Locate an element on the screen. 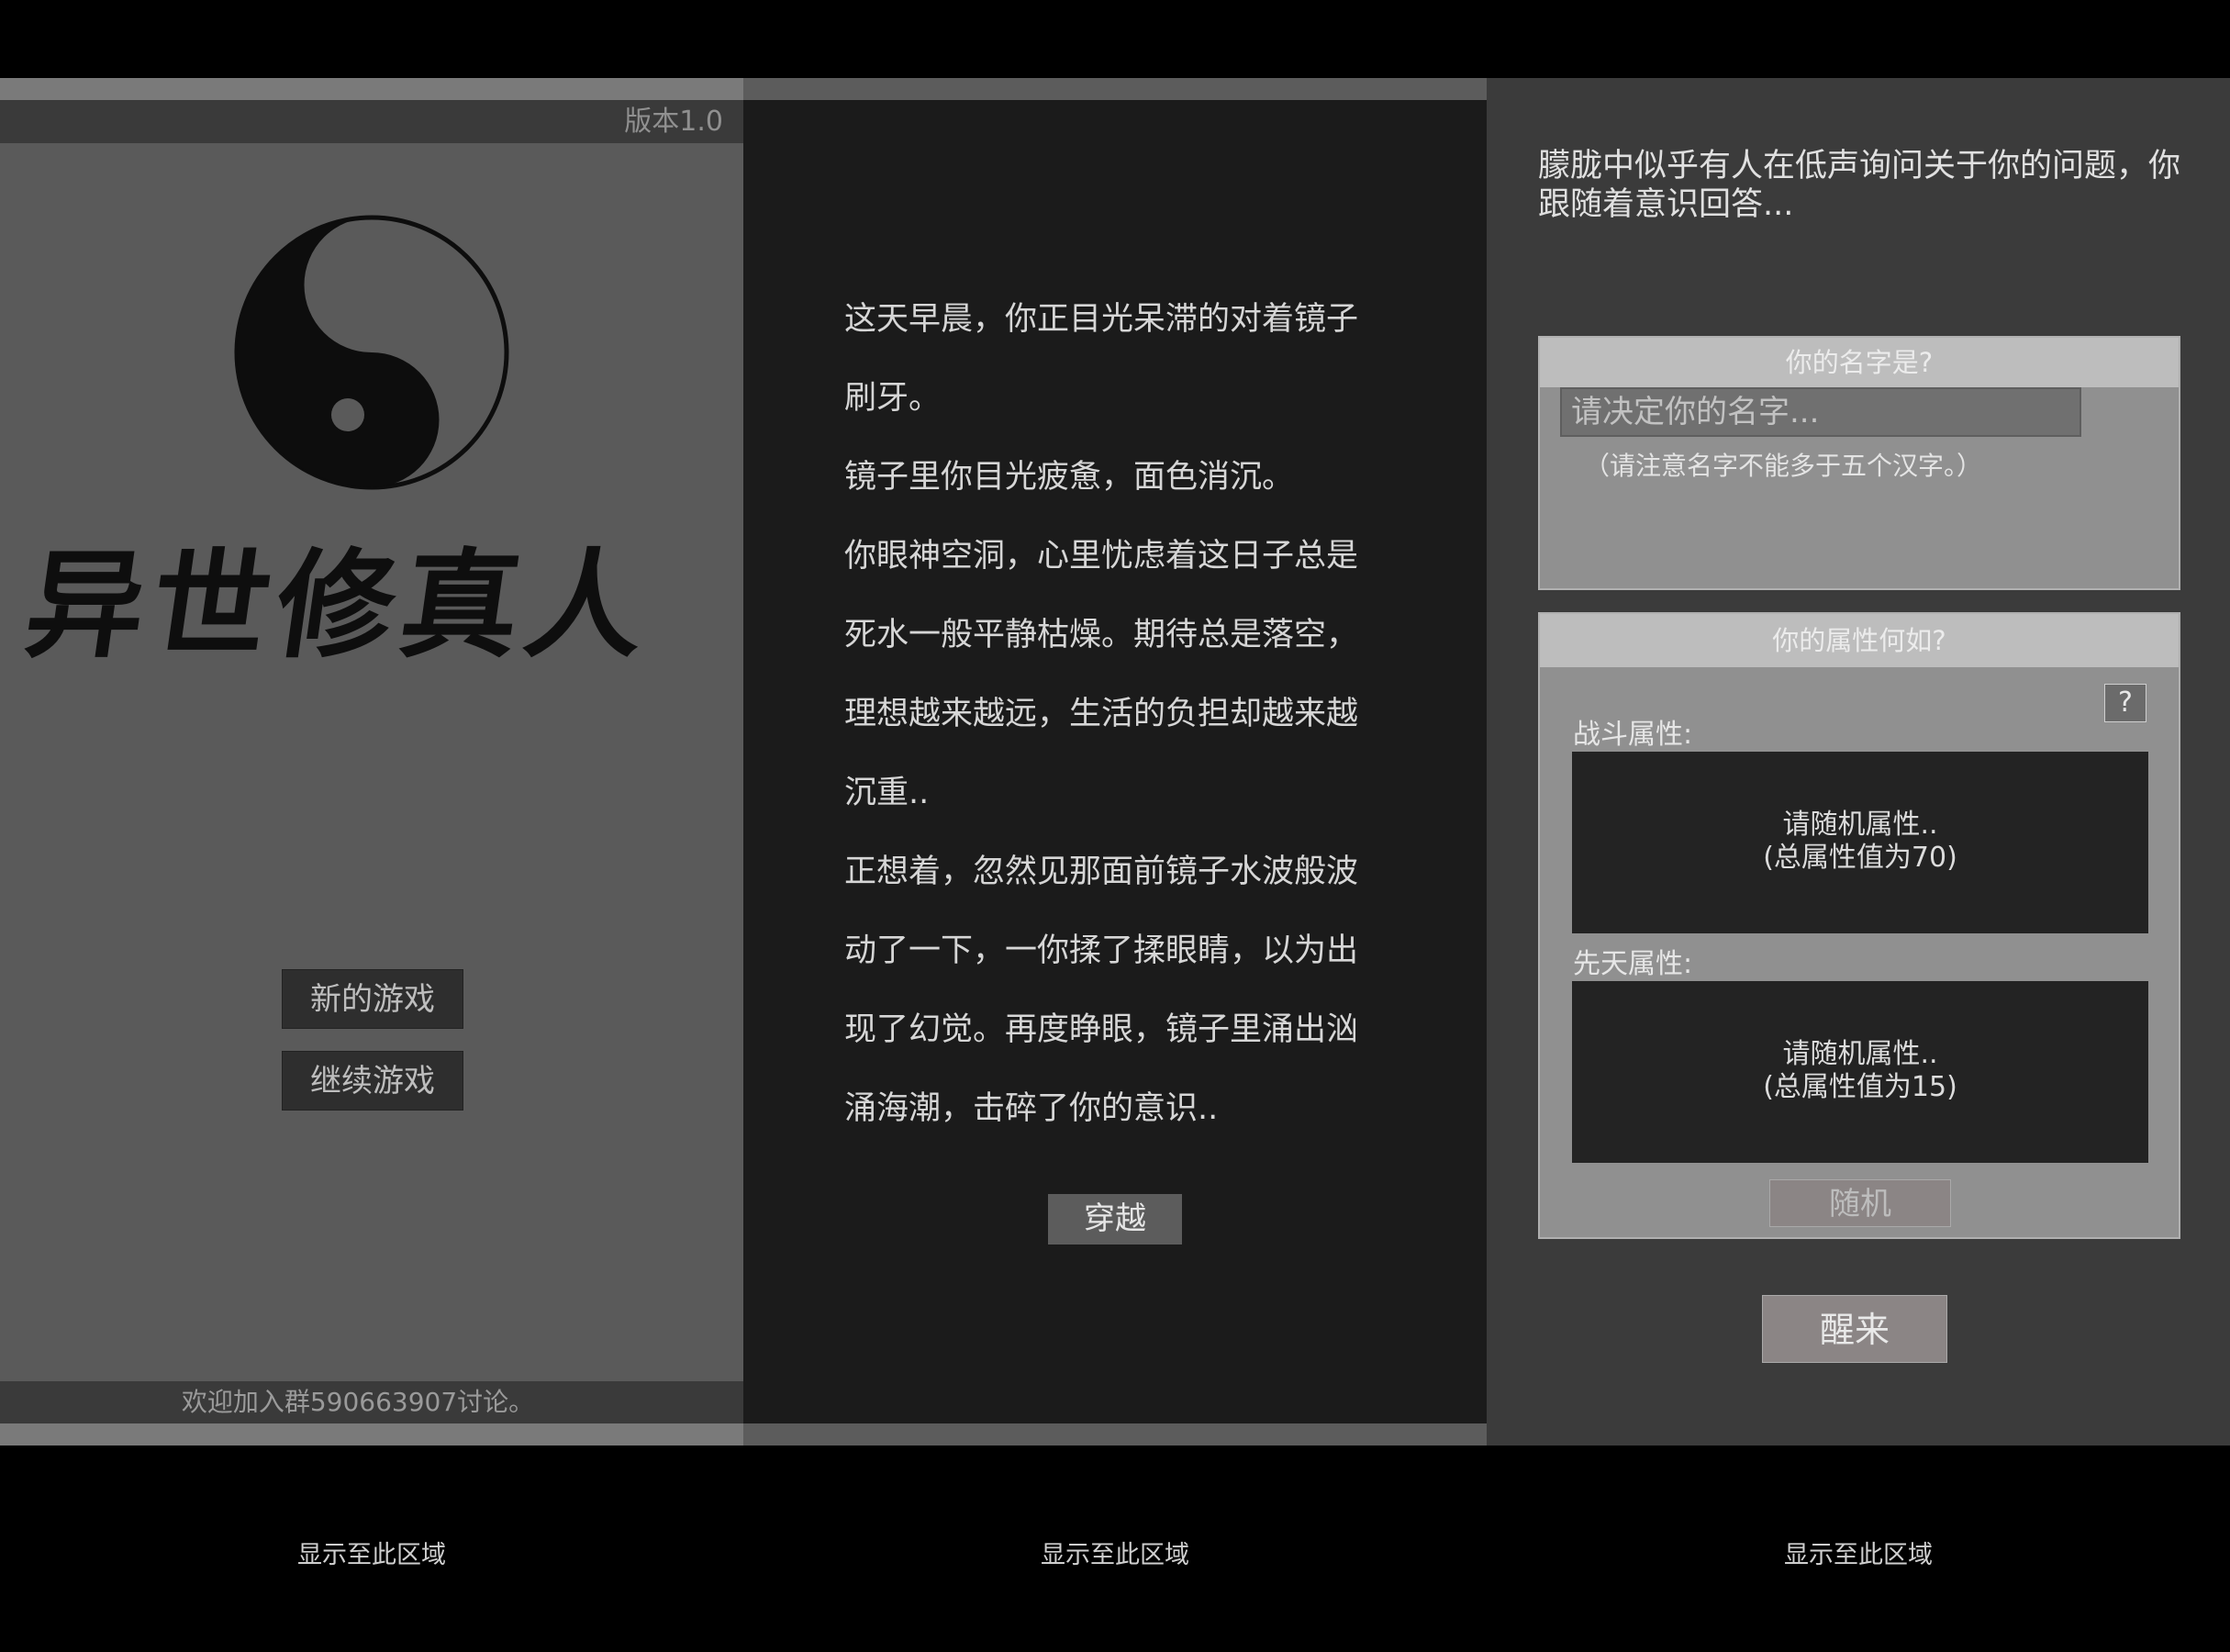 The height and width of the screenshot is (1652, 2230). innate-attributes-label: 先天属性: is located at coordinates (1633, 964).